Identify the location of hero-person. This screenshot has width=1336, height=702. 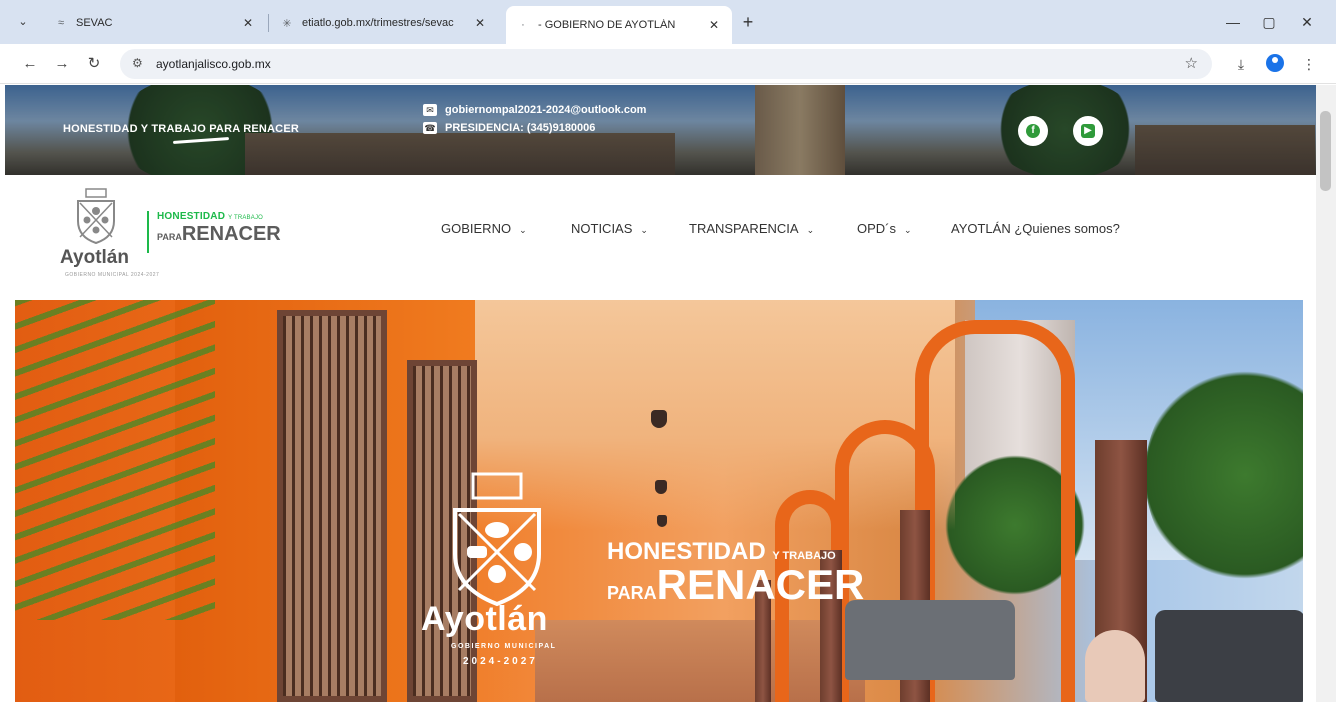
(1115, 666).